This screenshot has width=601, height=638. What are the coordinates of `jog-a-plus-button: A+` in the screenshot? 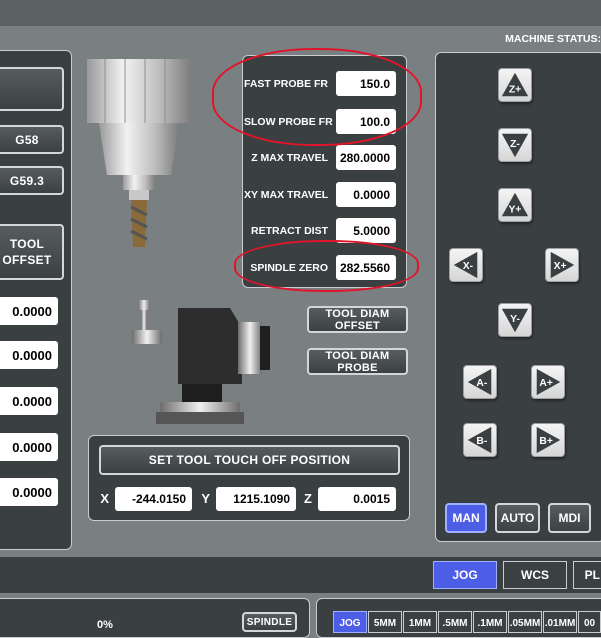 It's located at (548, 382).